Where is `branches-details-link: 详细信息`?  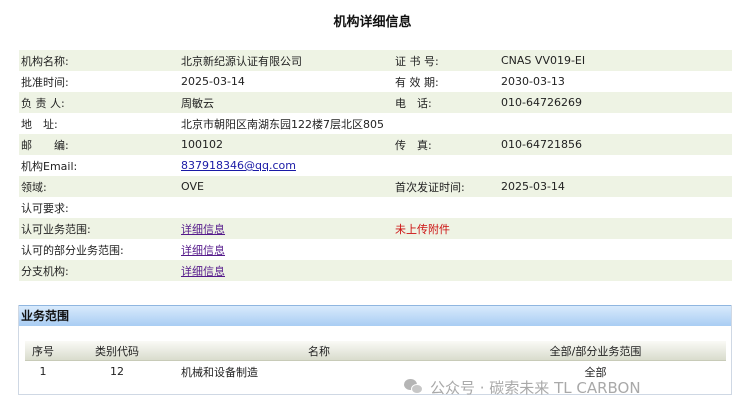
branches-details-link: 详细信息 is located at coordinates (203, 271).